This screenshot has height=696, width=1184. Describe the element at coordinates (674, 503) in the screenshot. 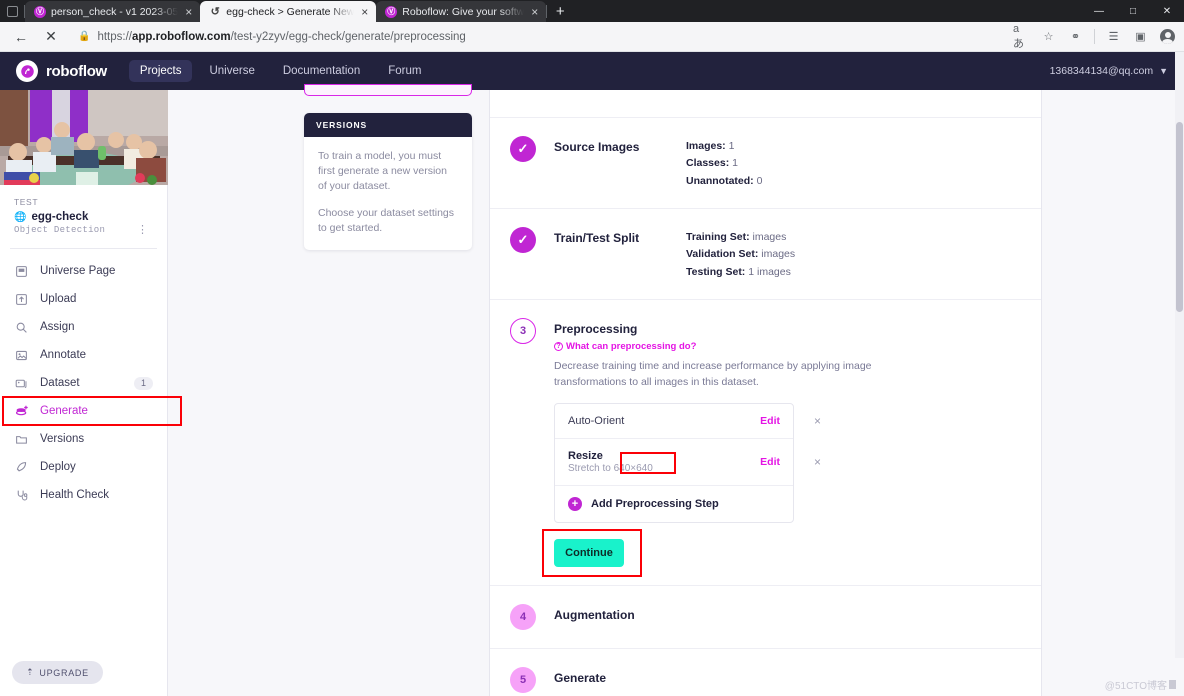

I see `add-preprocessing-step-button: + Add Preprocessing Step` at that location.